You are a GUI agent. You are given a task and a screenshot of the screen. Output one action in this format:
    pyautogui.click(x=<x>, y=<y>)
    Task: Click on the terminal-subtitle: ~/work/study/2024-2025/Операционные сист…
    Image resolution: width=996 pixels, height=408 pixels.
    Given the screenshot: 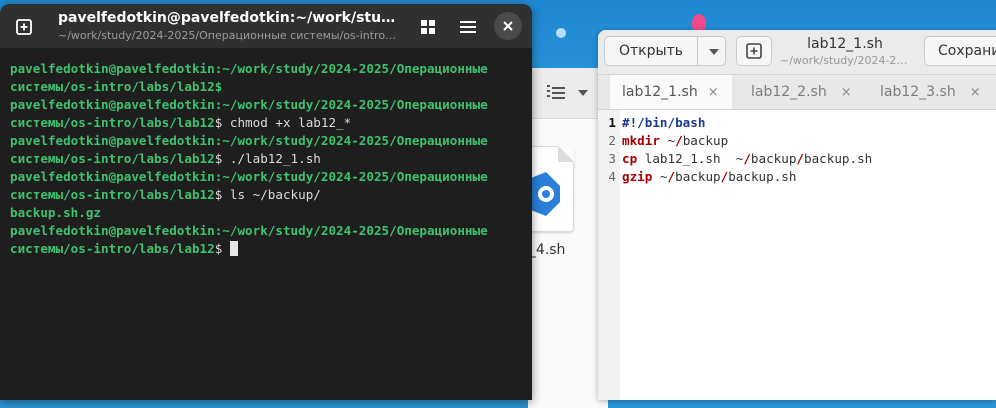 What is the action you would take?
    pyautogui.click(x=228, y=35)
    